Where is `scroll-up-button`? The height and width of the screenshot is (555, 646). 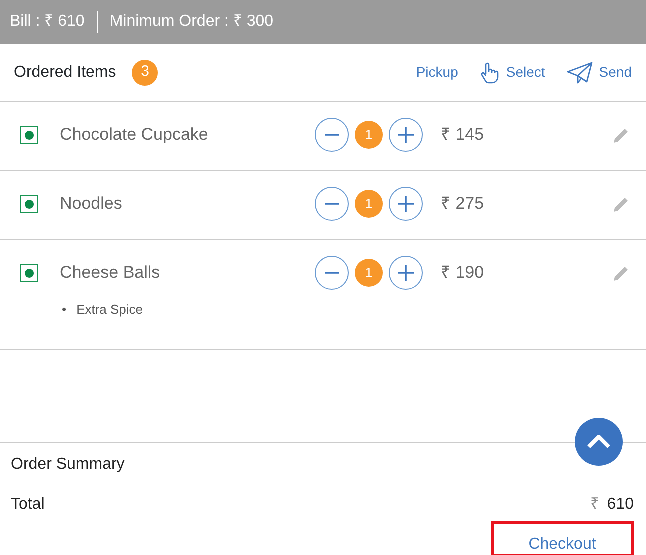
scroll-up-button is located at coordinates (599, 442).